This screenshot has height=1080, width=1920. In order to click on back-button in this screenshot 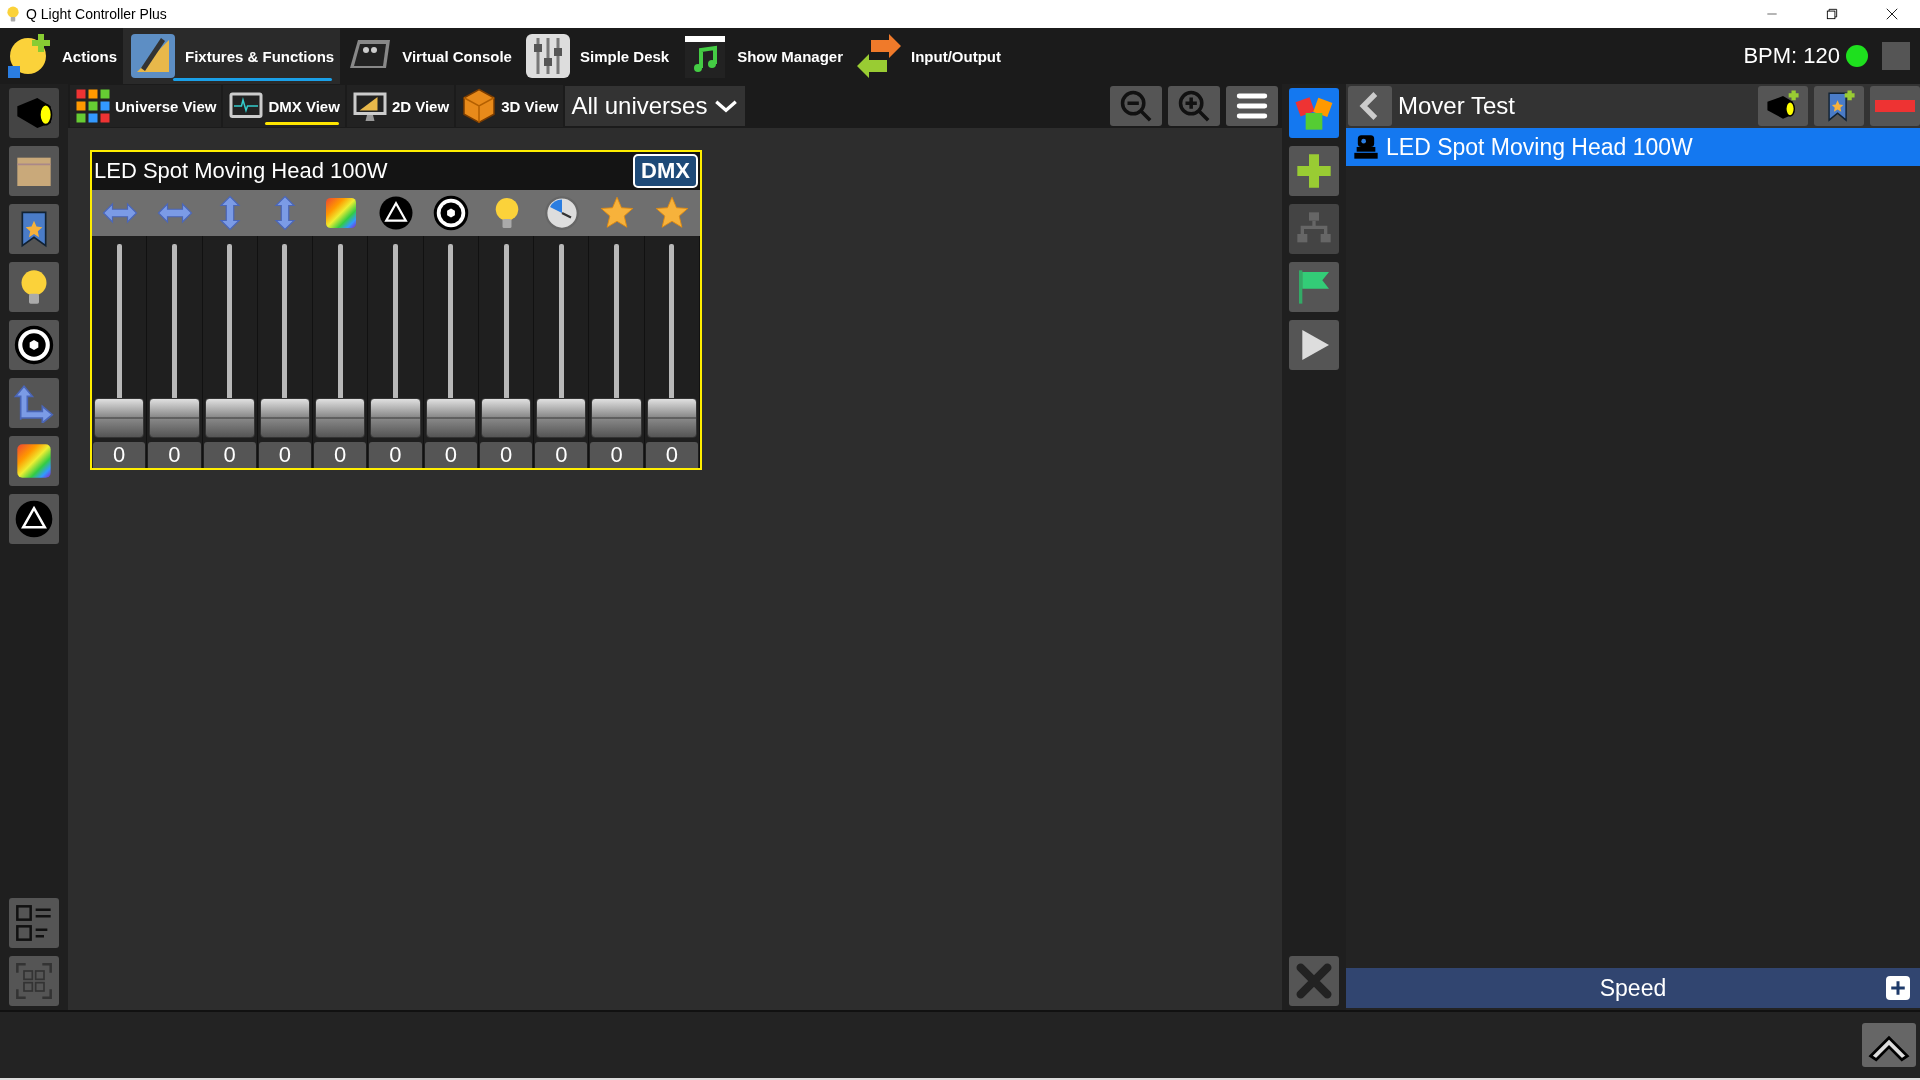, I will do `click(1370, 106)`.